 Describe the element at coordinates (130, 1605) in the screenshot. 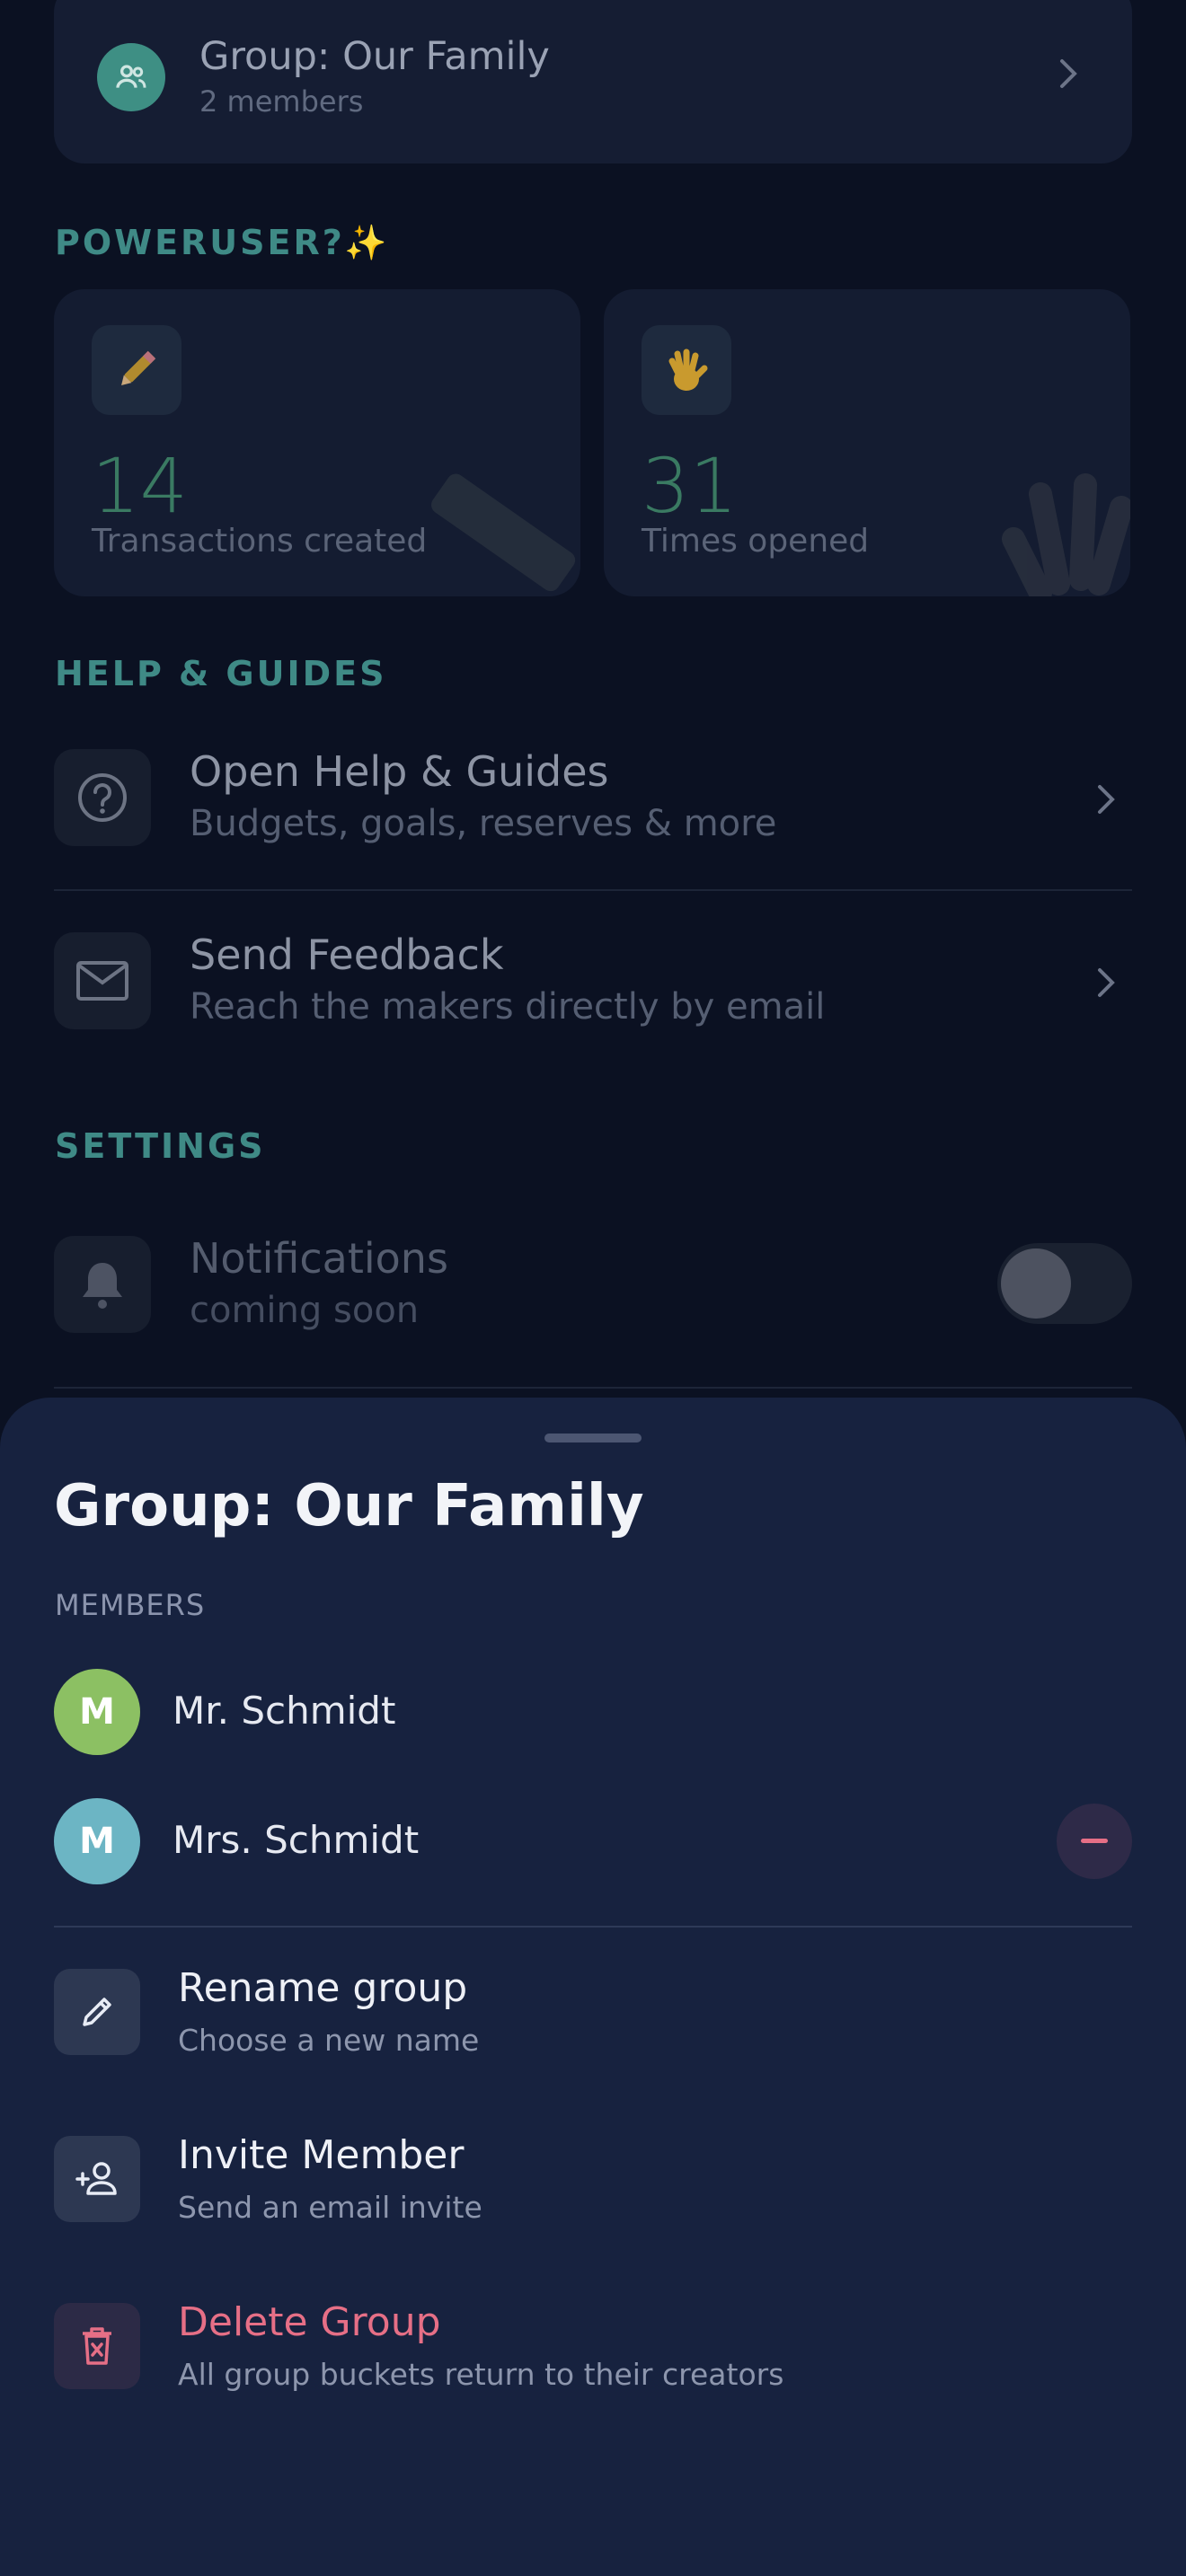

I see `members-label: MEMBERS` at that location.